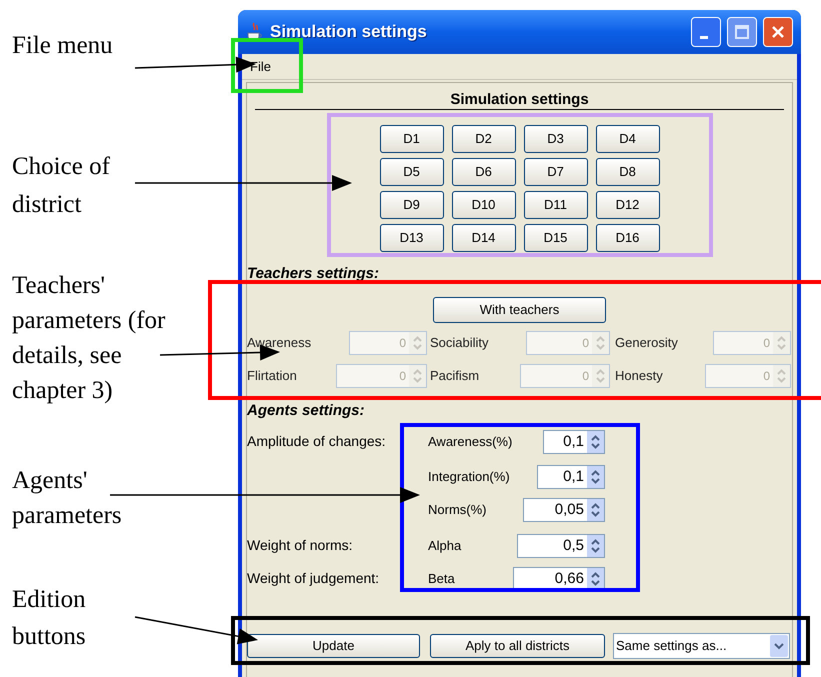  I want to click on district-button: D1, so click(412, 139).